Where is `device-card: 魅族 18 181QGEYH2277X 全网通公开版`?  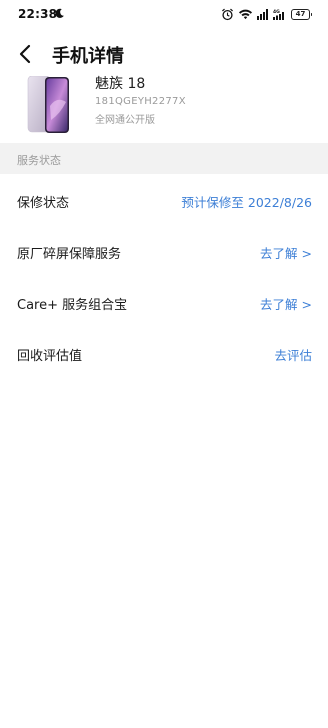
device-card: 魅族 18 181QGEYH2277X 全网通公开版 is located at coordinates (164, 106).